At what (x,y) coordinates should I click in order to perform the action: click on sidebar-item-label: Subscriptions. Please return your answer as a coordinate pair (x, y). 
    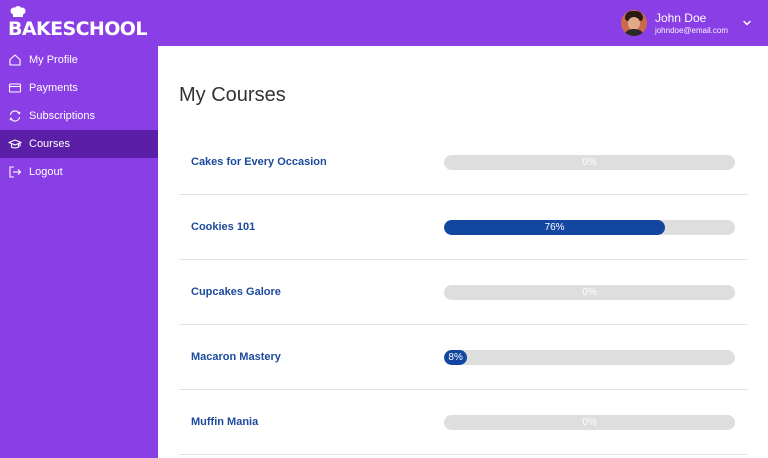
    Looking at the image, I should click on (62, 116).